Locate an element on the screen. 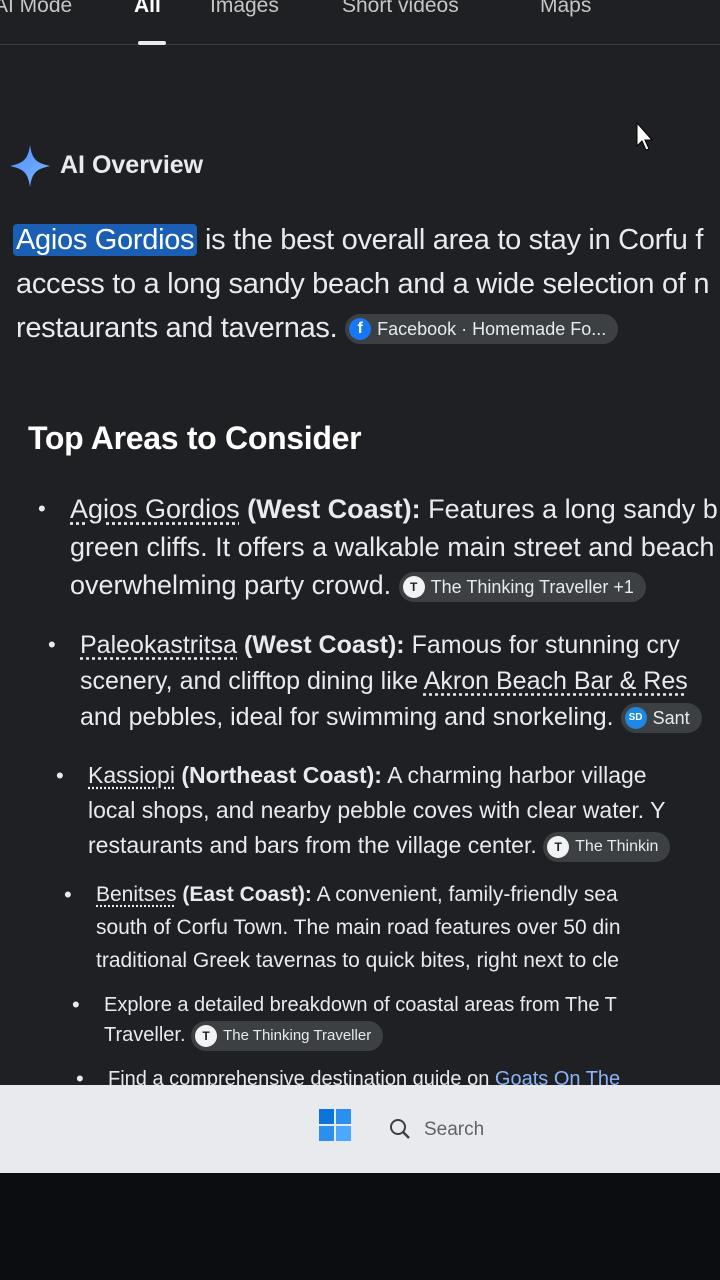 This screenshot has height=1280, width=720. source-chip-label: The Thinkin is located at coordinates (617, 846).